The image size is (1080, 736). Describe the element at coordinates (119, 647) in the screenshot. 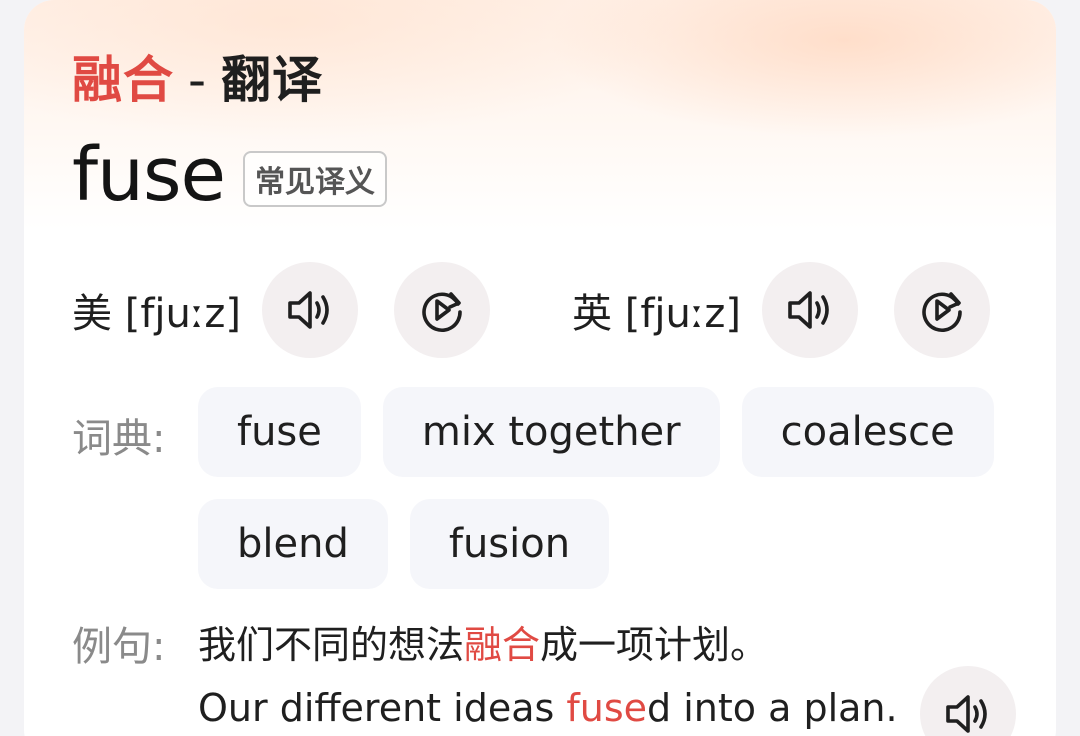

I see `example-label: 例句:` at that location.